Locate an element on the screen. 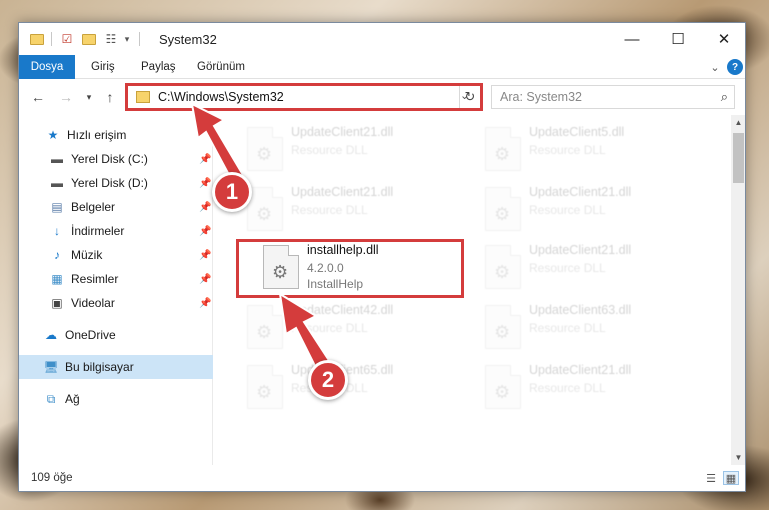 This screenshot has width=769, height=510. tab-view: Görünüm is located at coordinates (221, 67).